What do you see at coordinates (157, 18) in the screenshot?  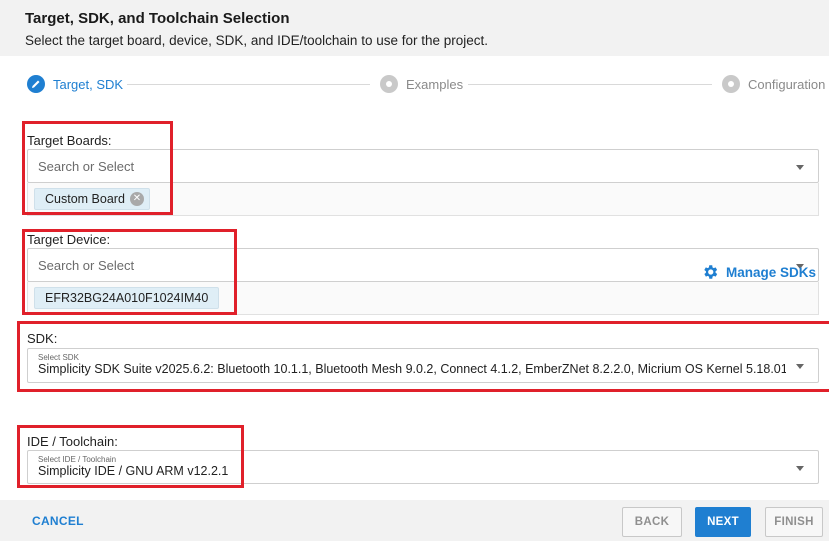 I see `dialog-title: Target, SDK, and Toolchain Selection` at bounding box center [157, 18].